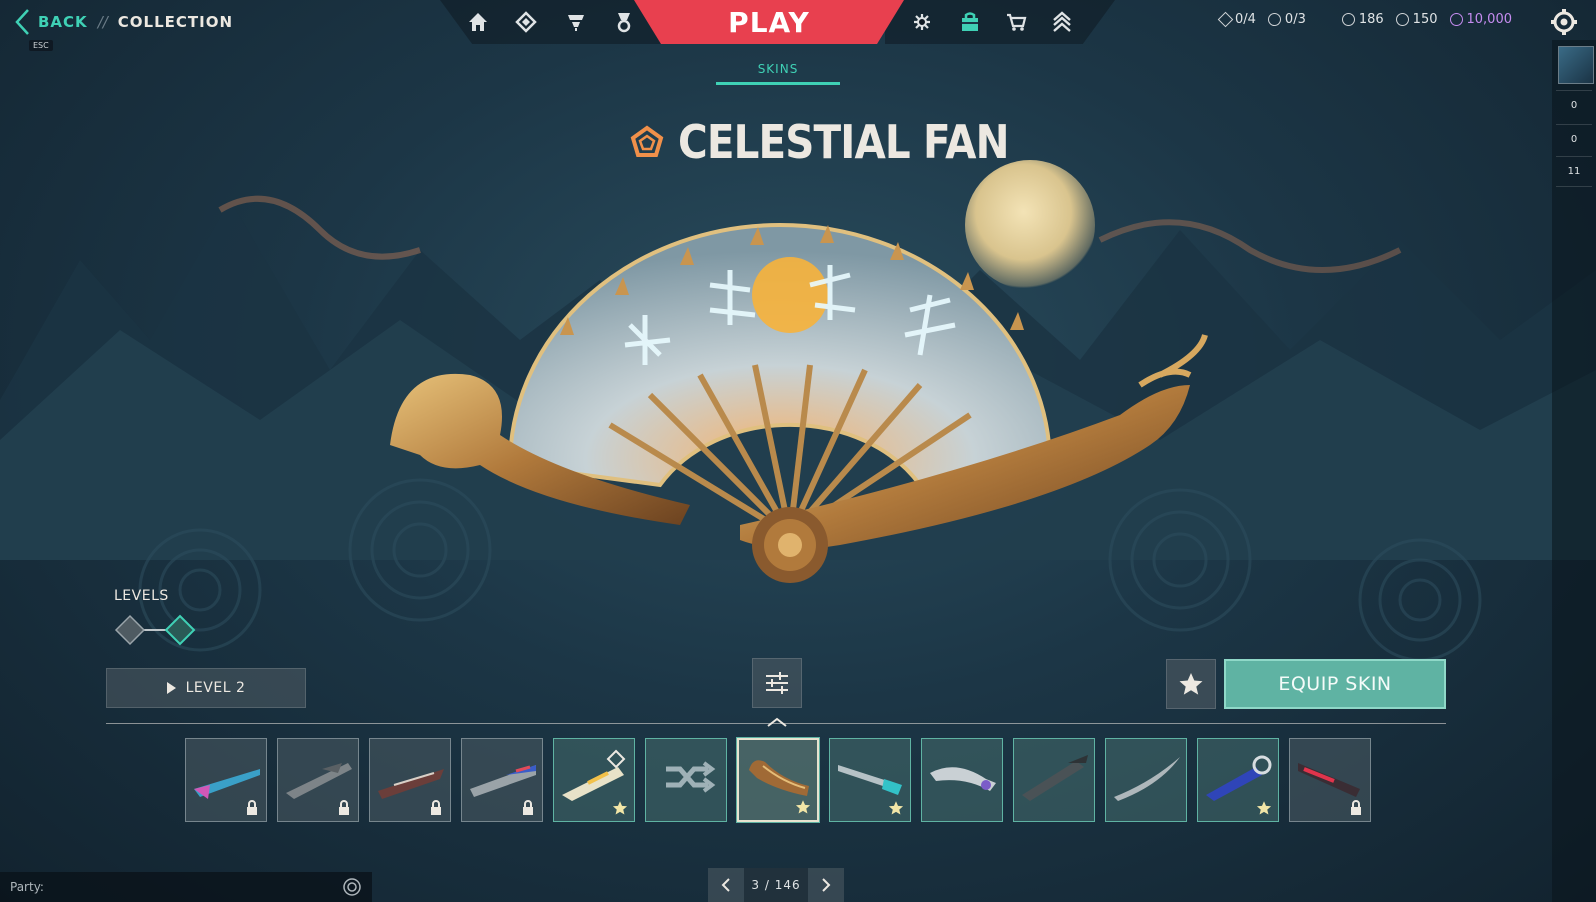  Describe the element at coordinates (1576, 65) in the screenshot. I see `player-avatar` at that location.